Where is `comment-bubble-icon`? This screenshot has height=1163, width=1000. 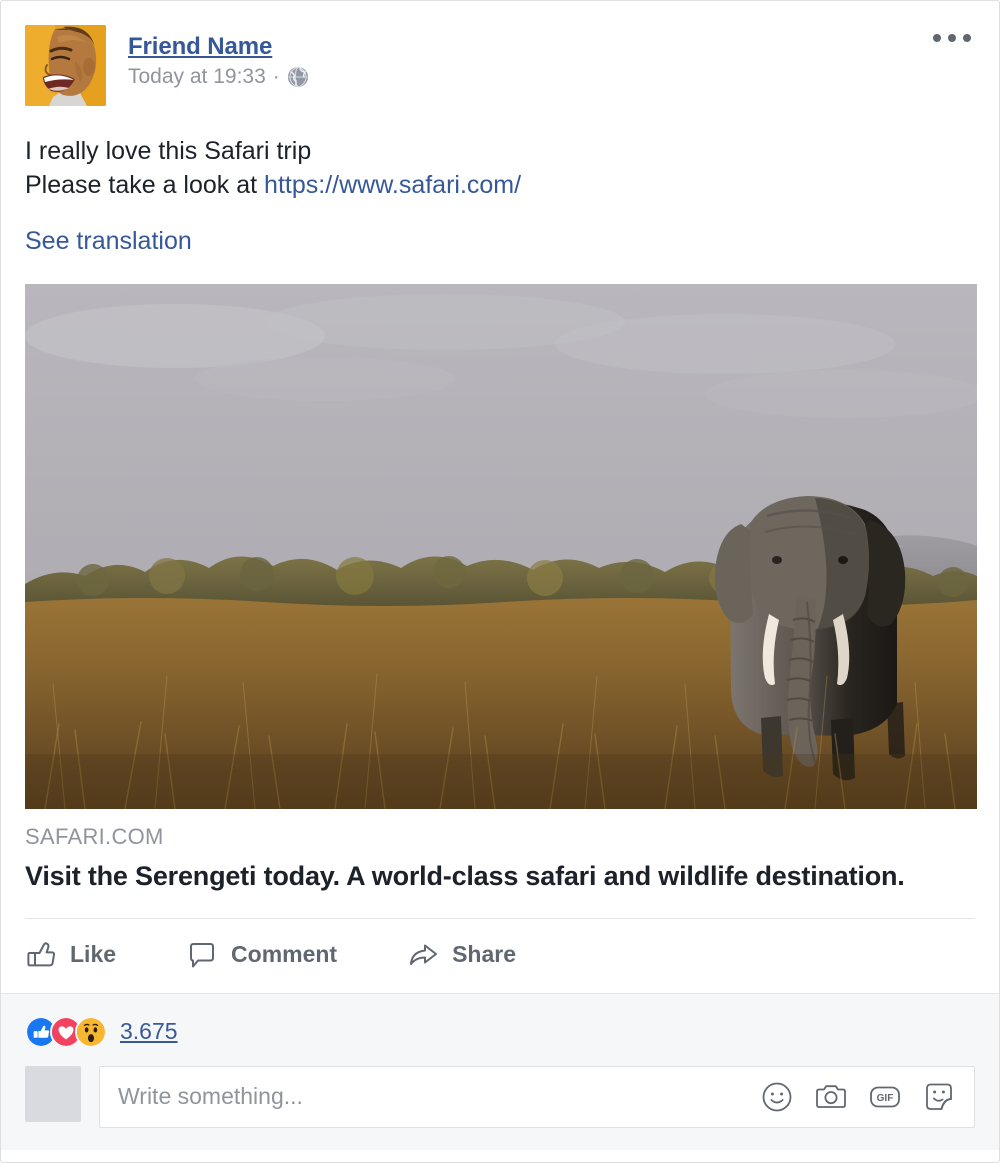
comment-bubble-icon is located at coordinates (202, 955).